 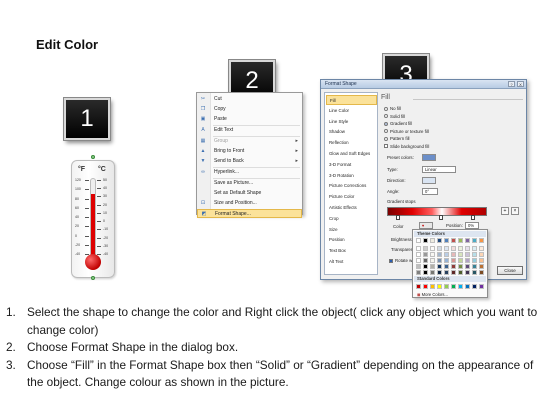 What do you see at coordinates (351, 100) in the screenshot?
I see `nav-item-fill: Fill` at bounding box center [351, 100].